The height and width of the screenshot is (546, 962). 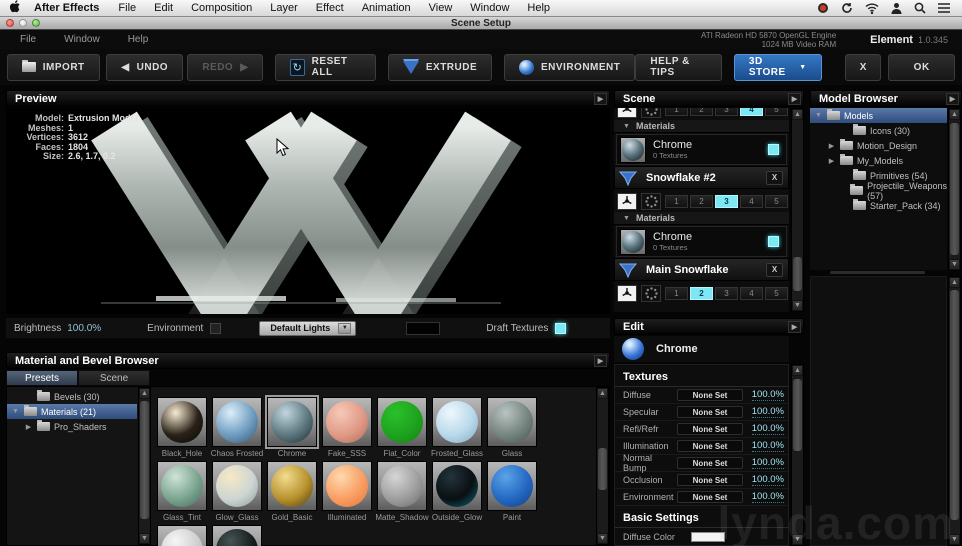 What do you see at coordinates (127, 8) in the screenshot?
I see `menubar-item-file: File` at bounding box center [127, 8].